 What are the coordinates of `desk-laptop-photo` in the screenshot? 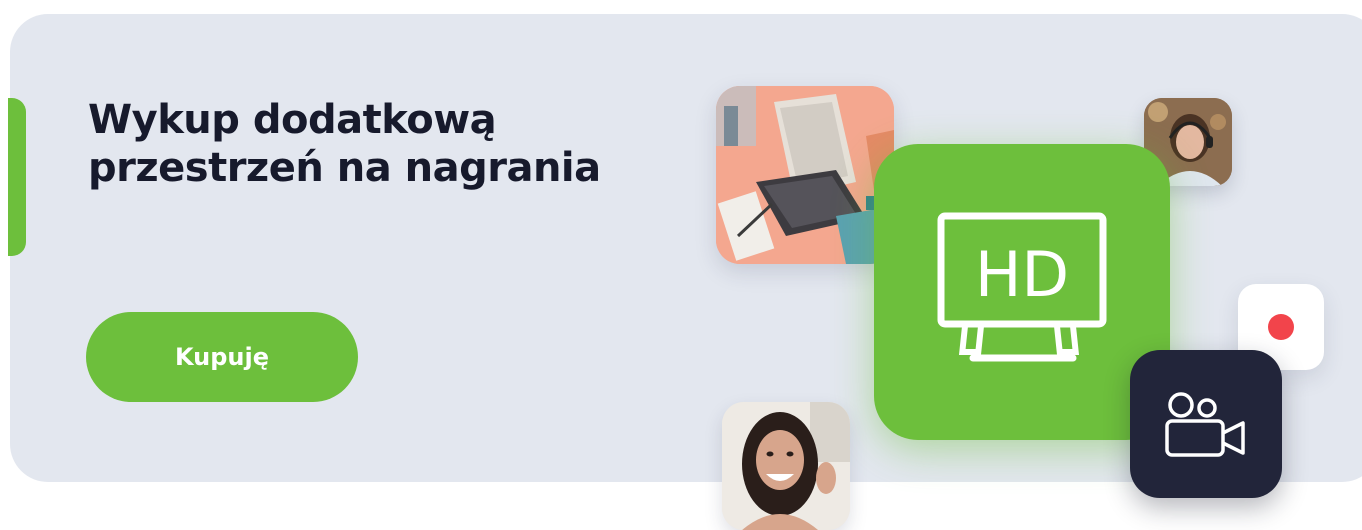 It's located at (805, 175).